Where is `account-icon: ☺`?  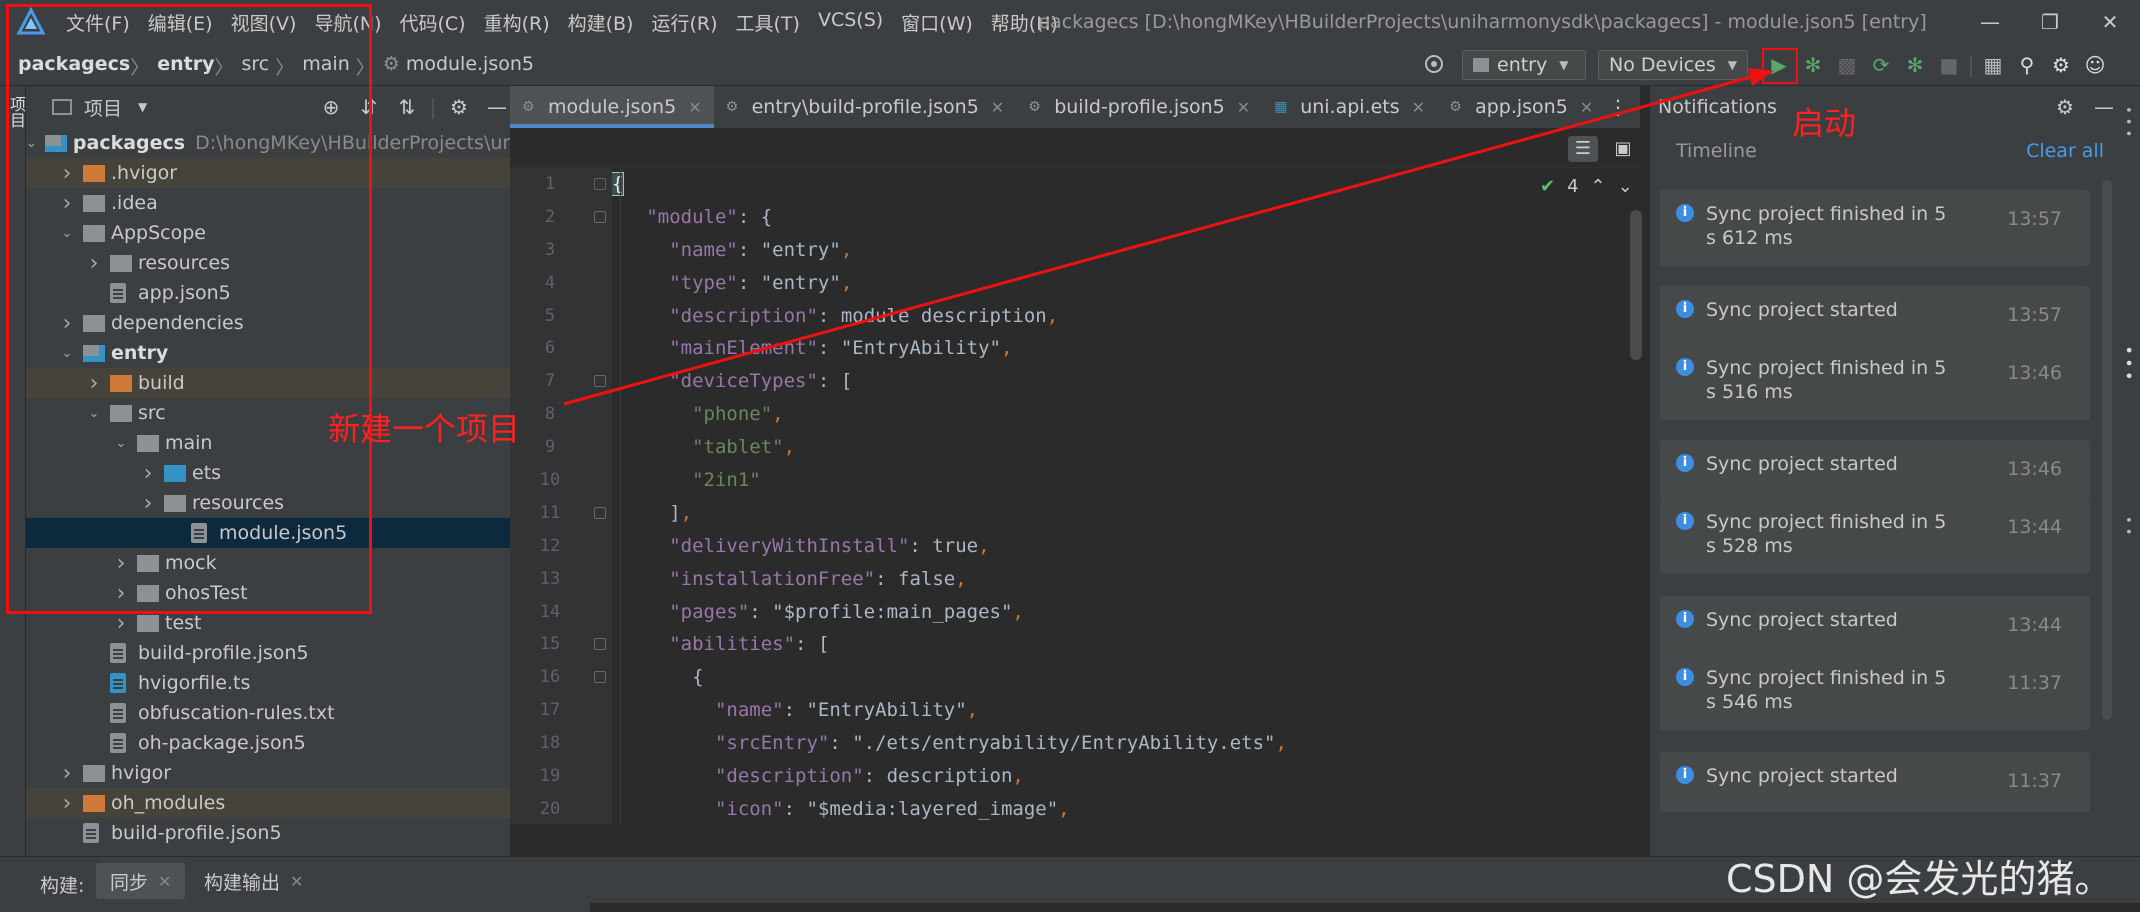 account-icon: ☺ is located at coordinates (2095, 65).